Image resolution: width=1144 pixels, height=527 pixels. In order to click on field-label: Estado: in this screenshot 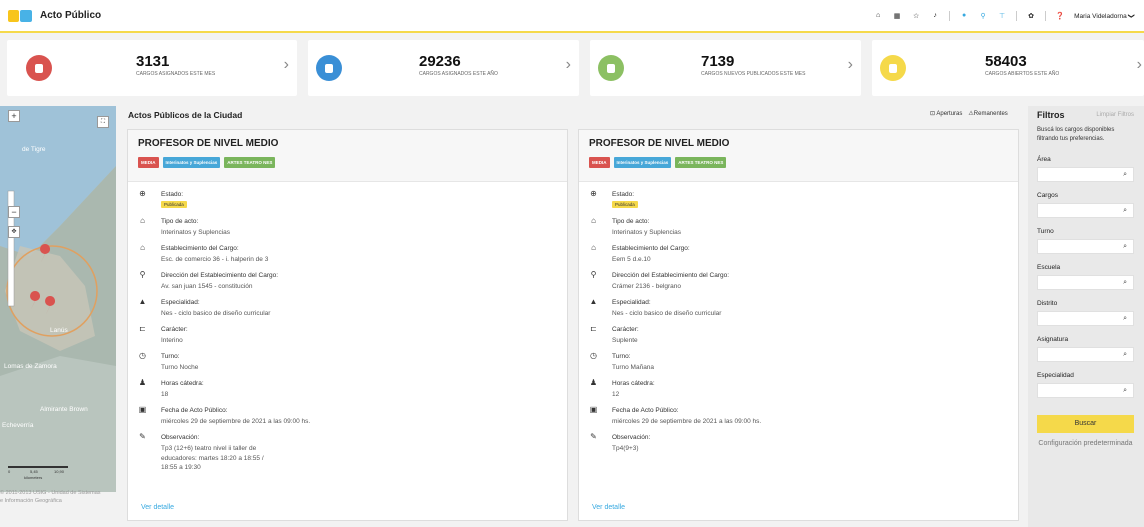, I will do `click(623, 194)`.